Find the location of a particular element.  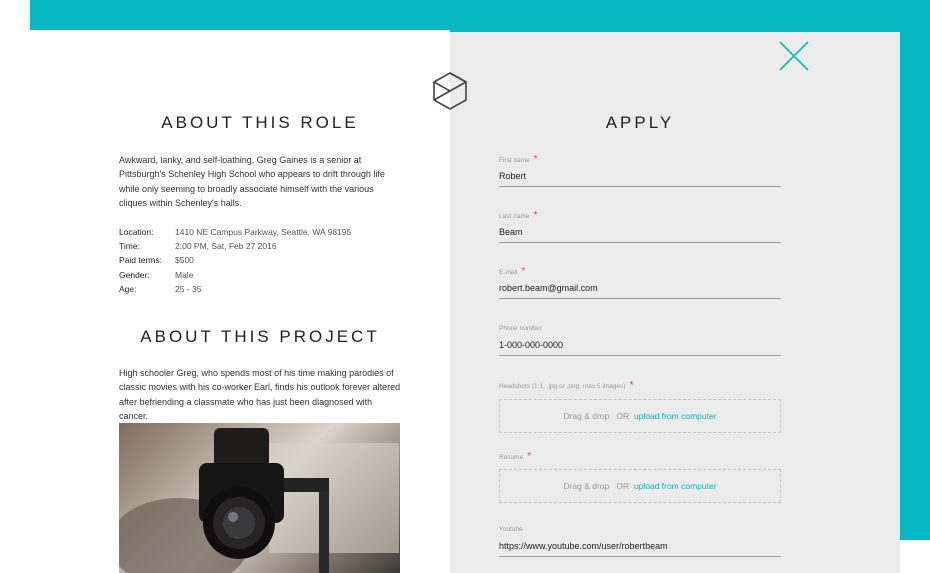

field-label: Last name * is located at coordinates (640, 216).